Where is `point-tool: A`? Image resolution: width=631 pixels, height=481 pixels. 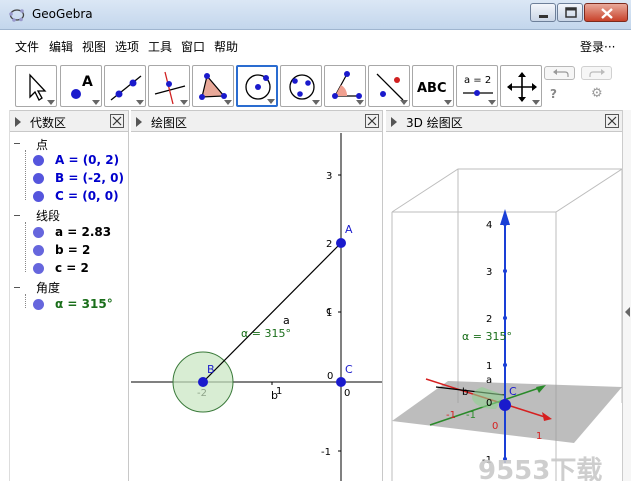 point-tool: A is located at coordinates (81, 86).